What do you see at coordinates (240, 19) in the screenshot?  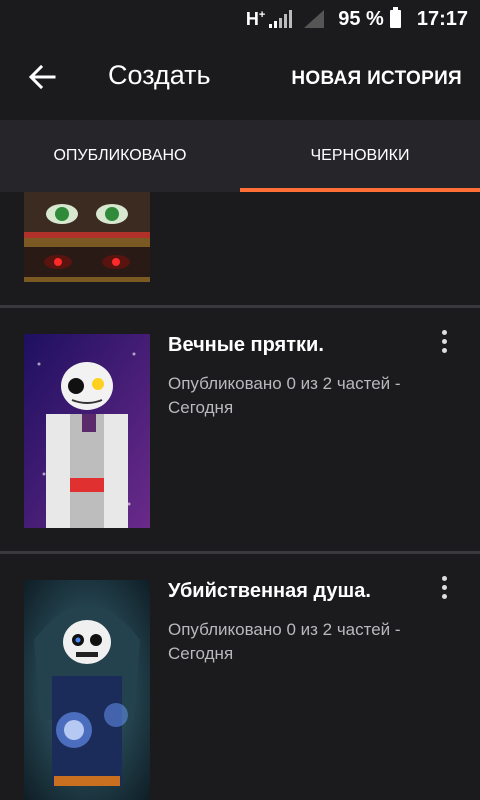 I see `status-bar: H+ 95 % 17:17` at bounding box center [240, 19].